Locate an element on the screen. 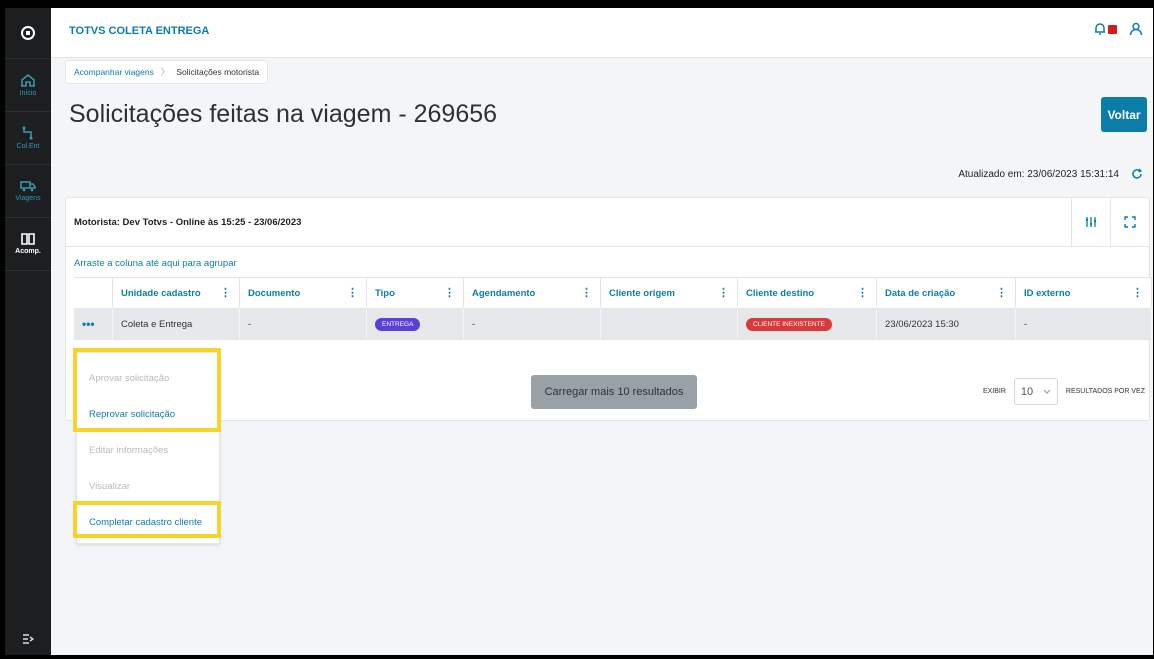 The width and height of the screenshot is (1154, 659). logo is located at coordinates (28, 33).